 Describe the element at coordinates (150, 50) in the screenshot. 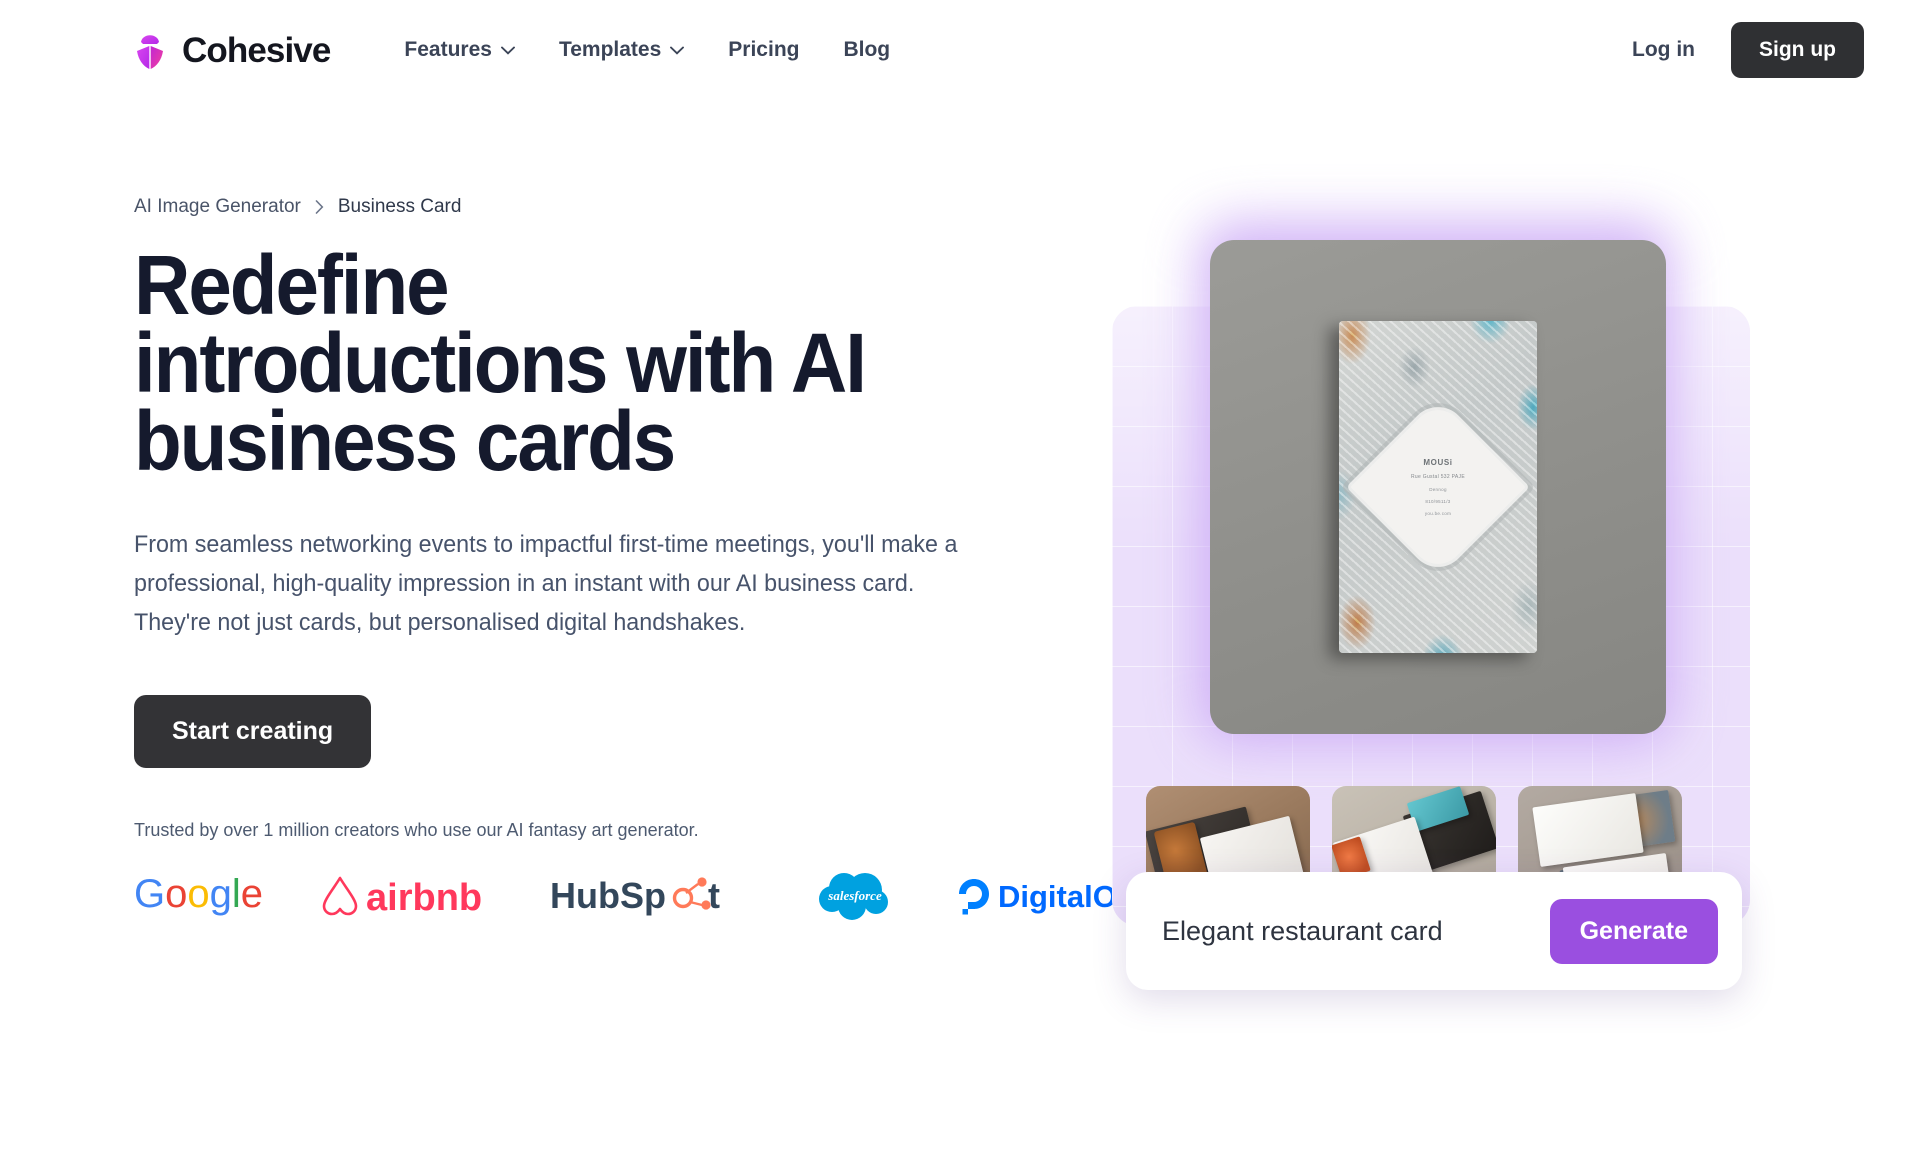

I see `cohesive-boat-logo-icon` at that location.